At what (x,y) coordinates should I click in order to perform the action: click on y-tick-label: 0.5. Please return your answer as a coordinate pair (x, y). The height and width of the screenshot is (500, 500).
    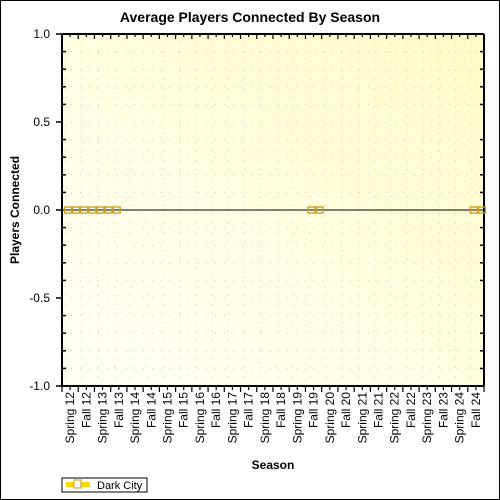
    Looking at the image, I should click on (41, 122).